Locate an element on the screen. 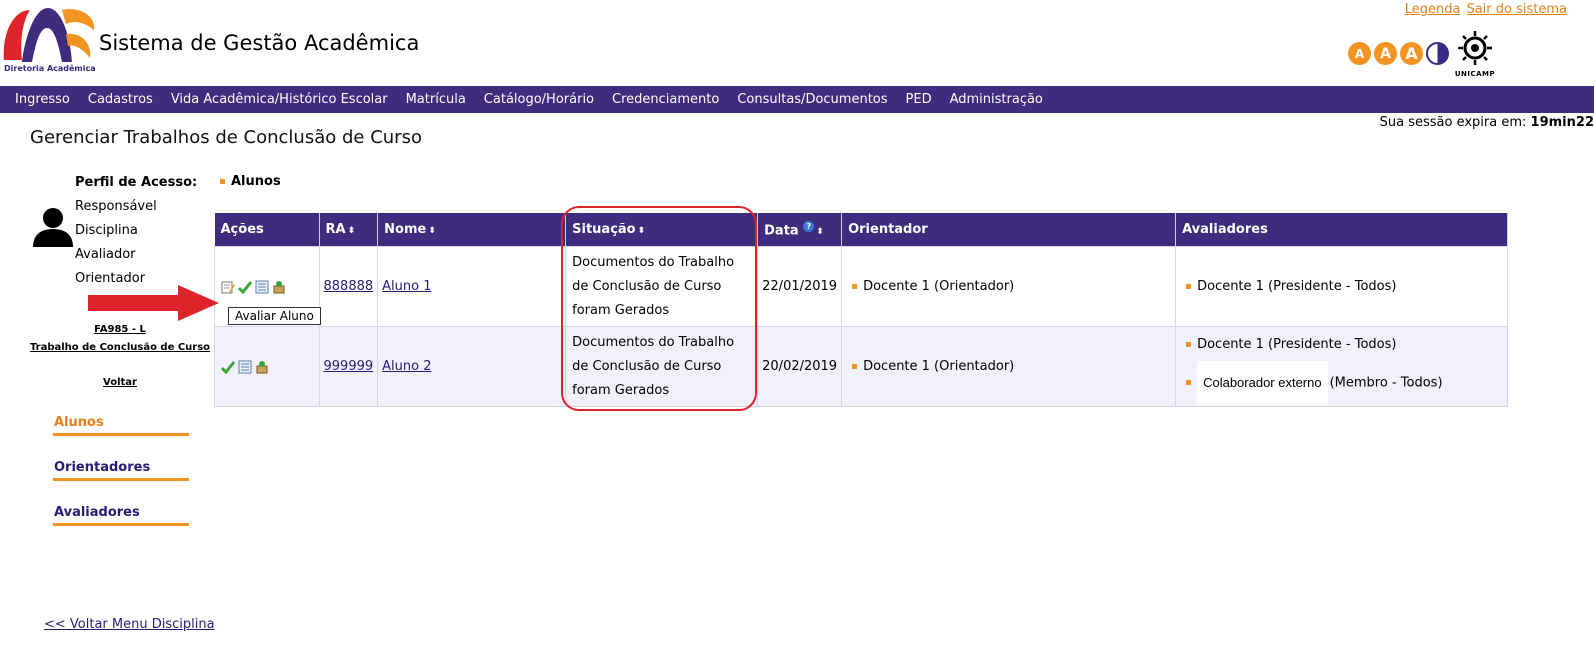 This screenshot has width=1594, height=658. col-situacao: Situação ⬍ is located at coordinates (662, 230).